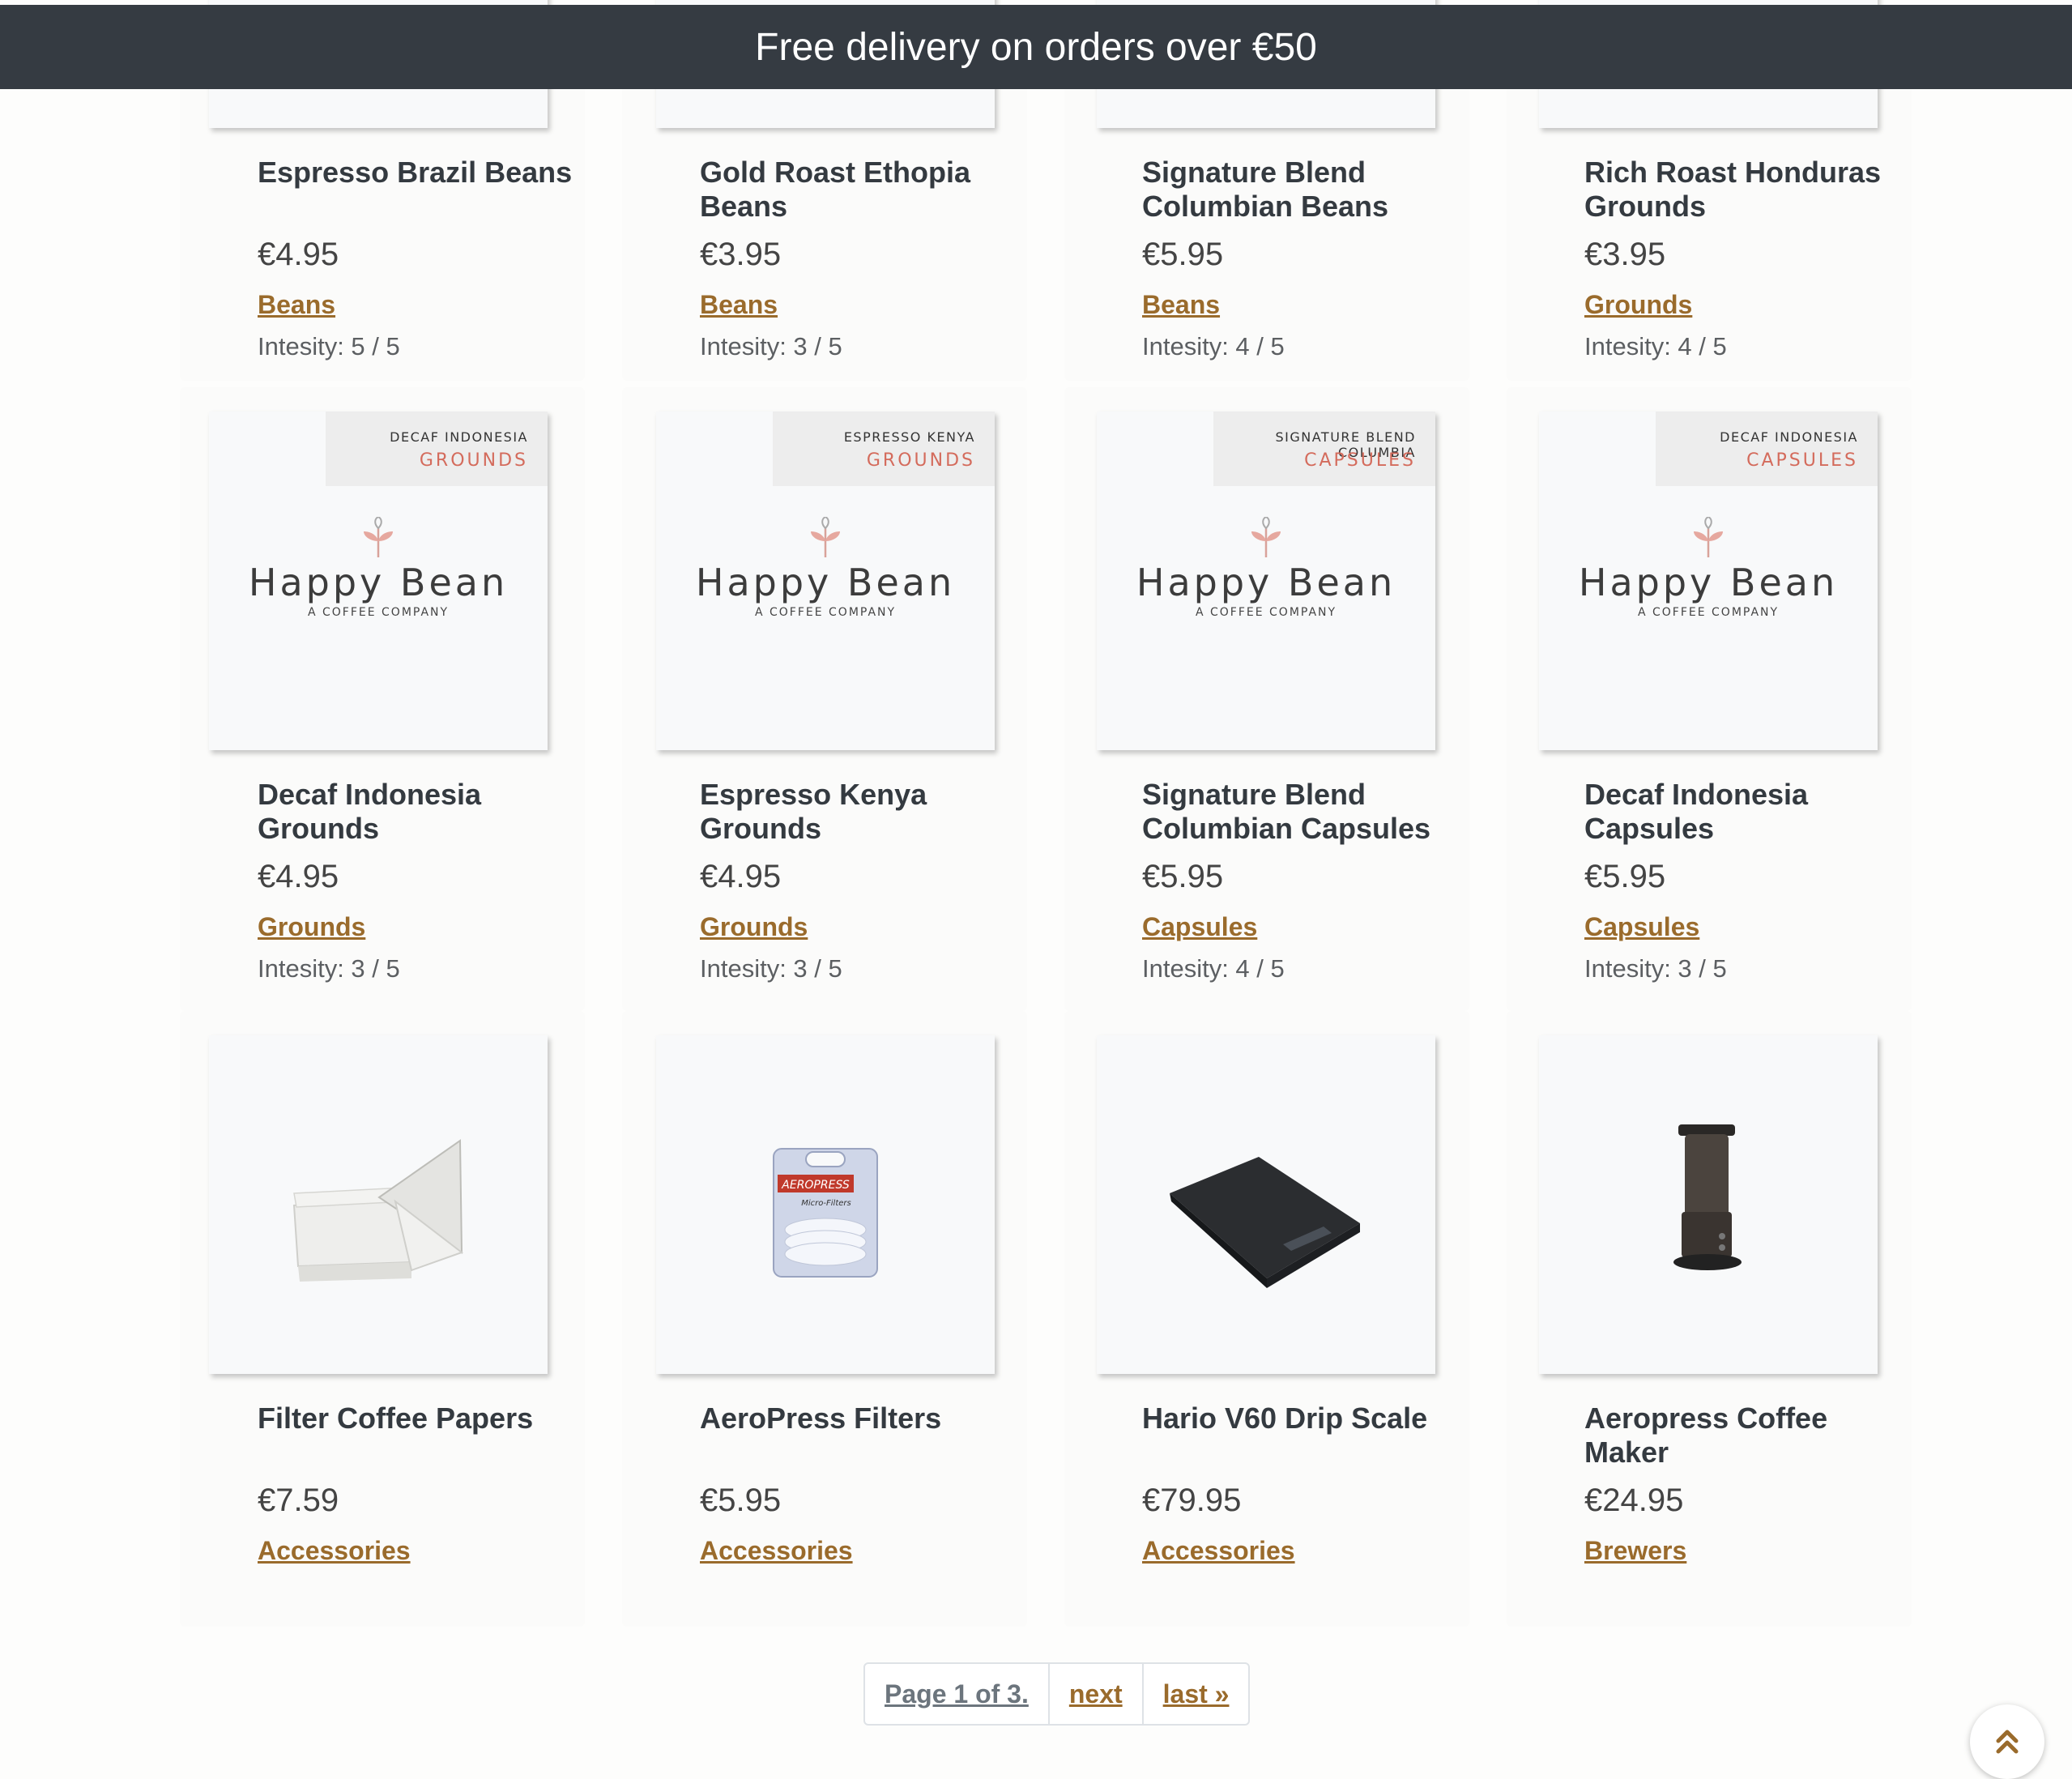 This screenshot has height=1779, width=2072. Describe the element at coordinates (884, 449) in the screenshot. I see `product-label: ESPRESSO KENYA GROUNDS` at that location.